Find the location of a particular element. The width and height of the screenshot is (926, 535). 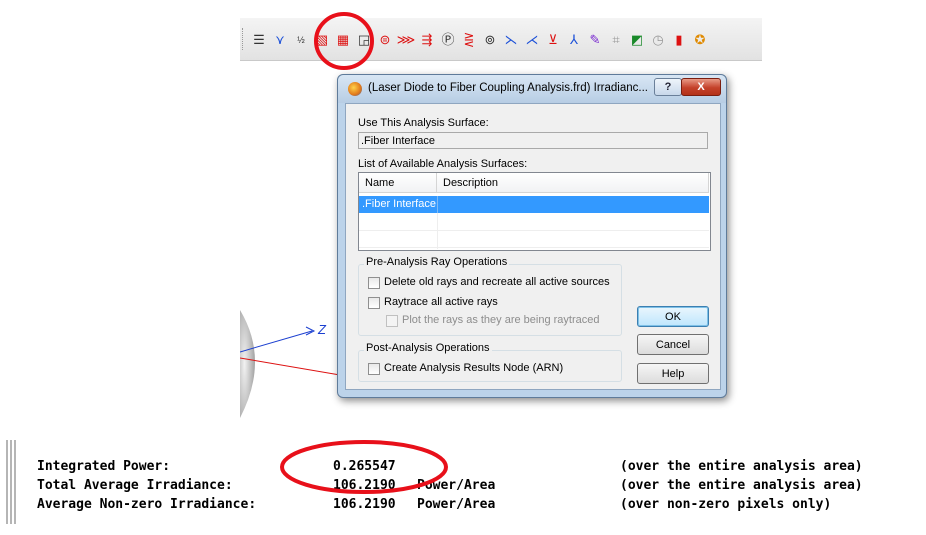

list-item-name: .Fiber Interface is located at coordinates (399, 204).